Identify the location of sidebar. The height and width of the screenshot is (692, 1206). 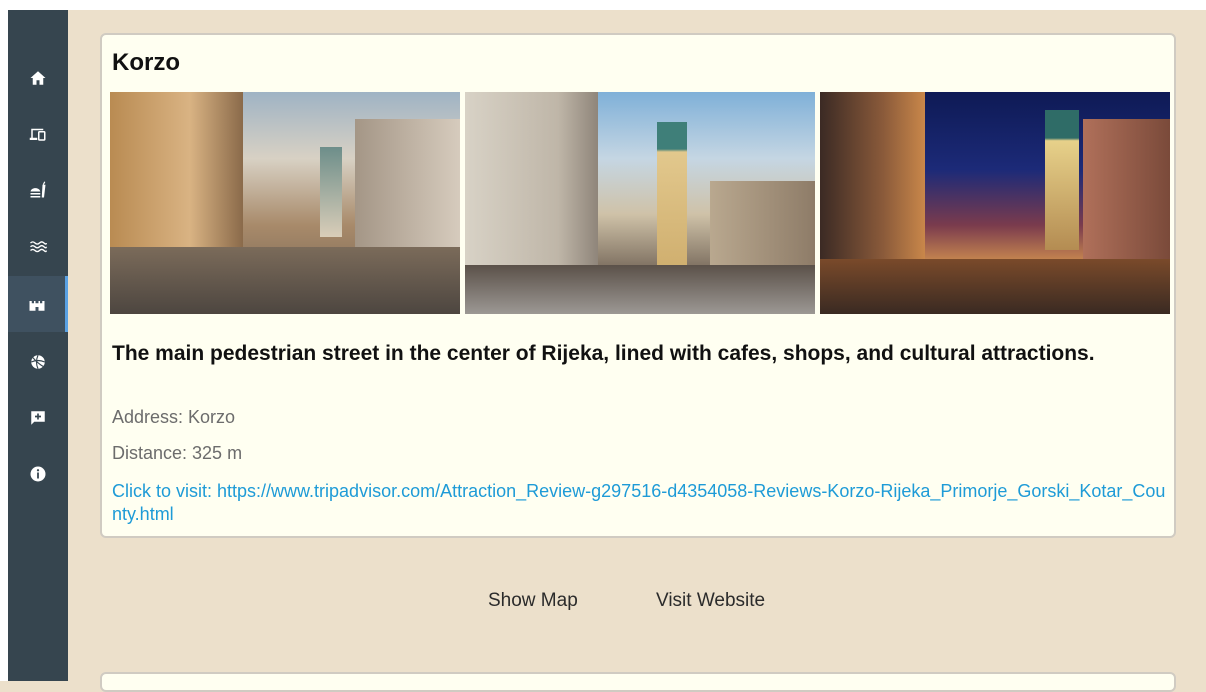
(38, 345).